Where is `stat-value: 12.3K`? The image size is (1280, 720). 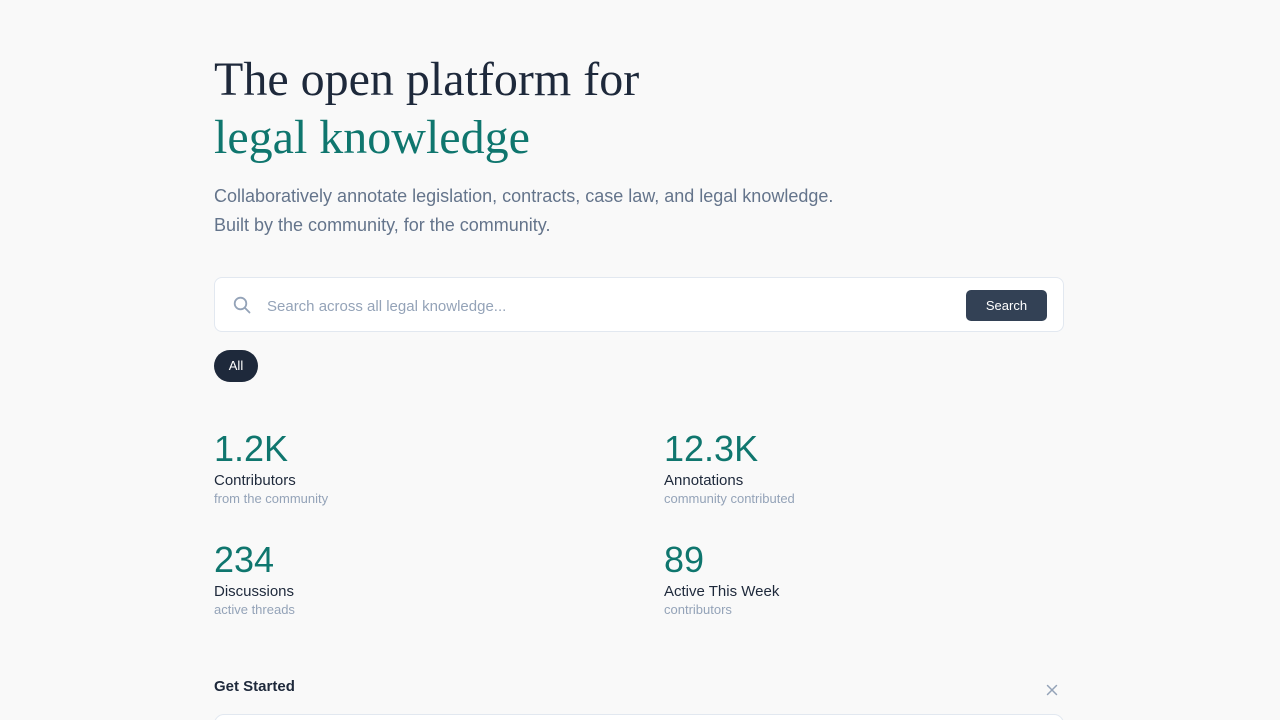 stat-value: 12.3K is located at coordinates (711, 448).